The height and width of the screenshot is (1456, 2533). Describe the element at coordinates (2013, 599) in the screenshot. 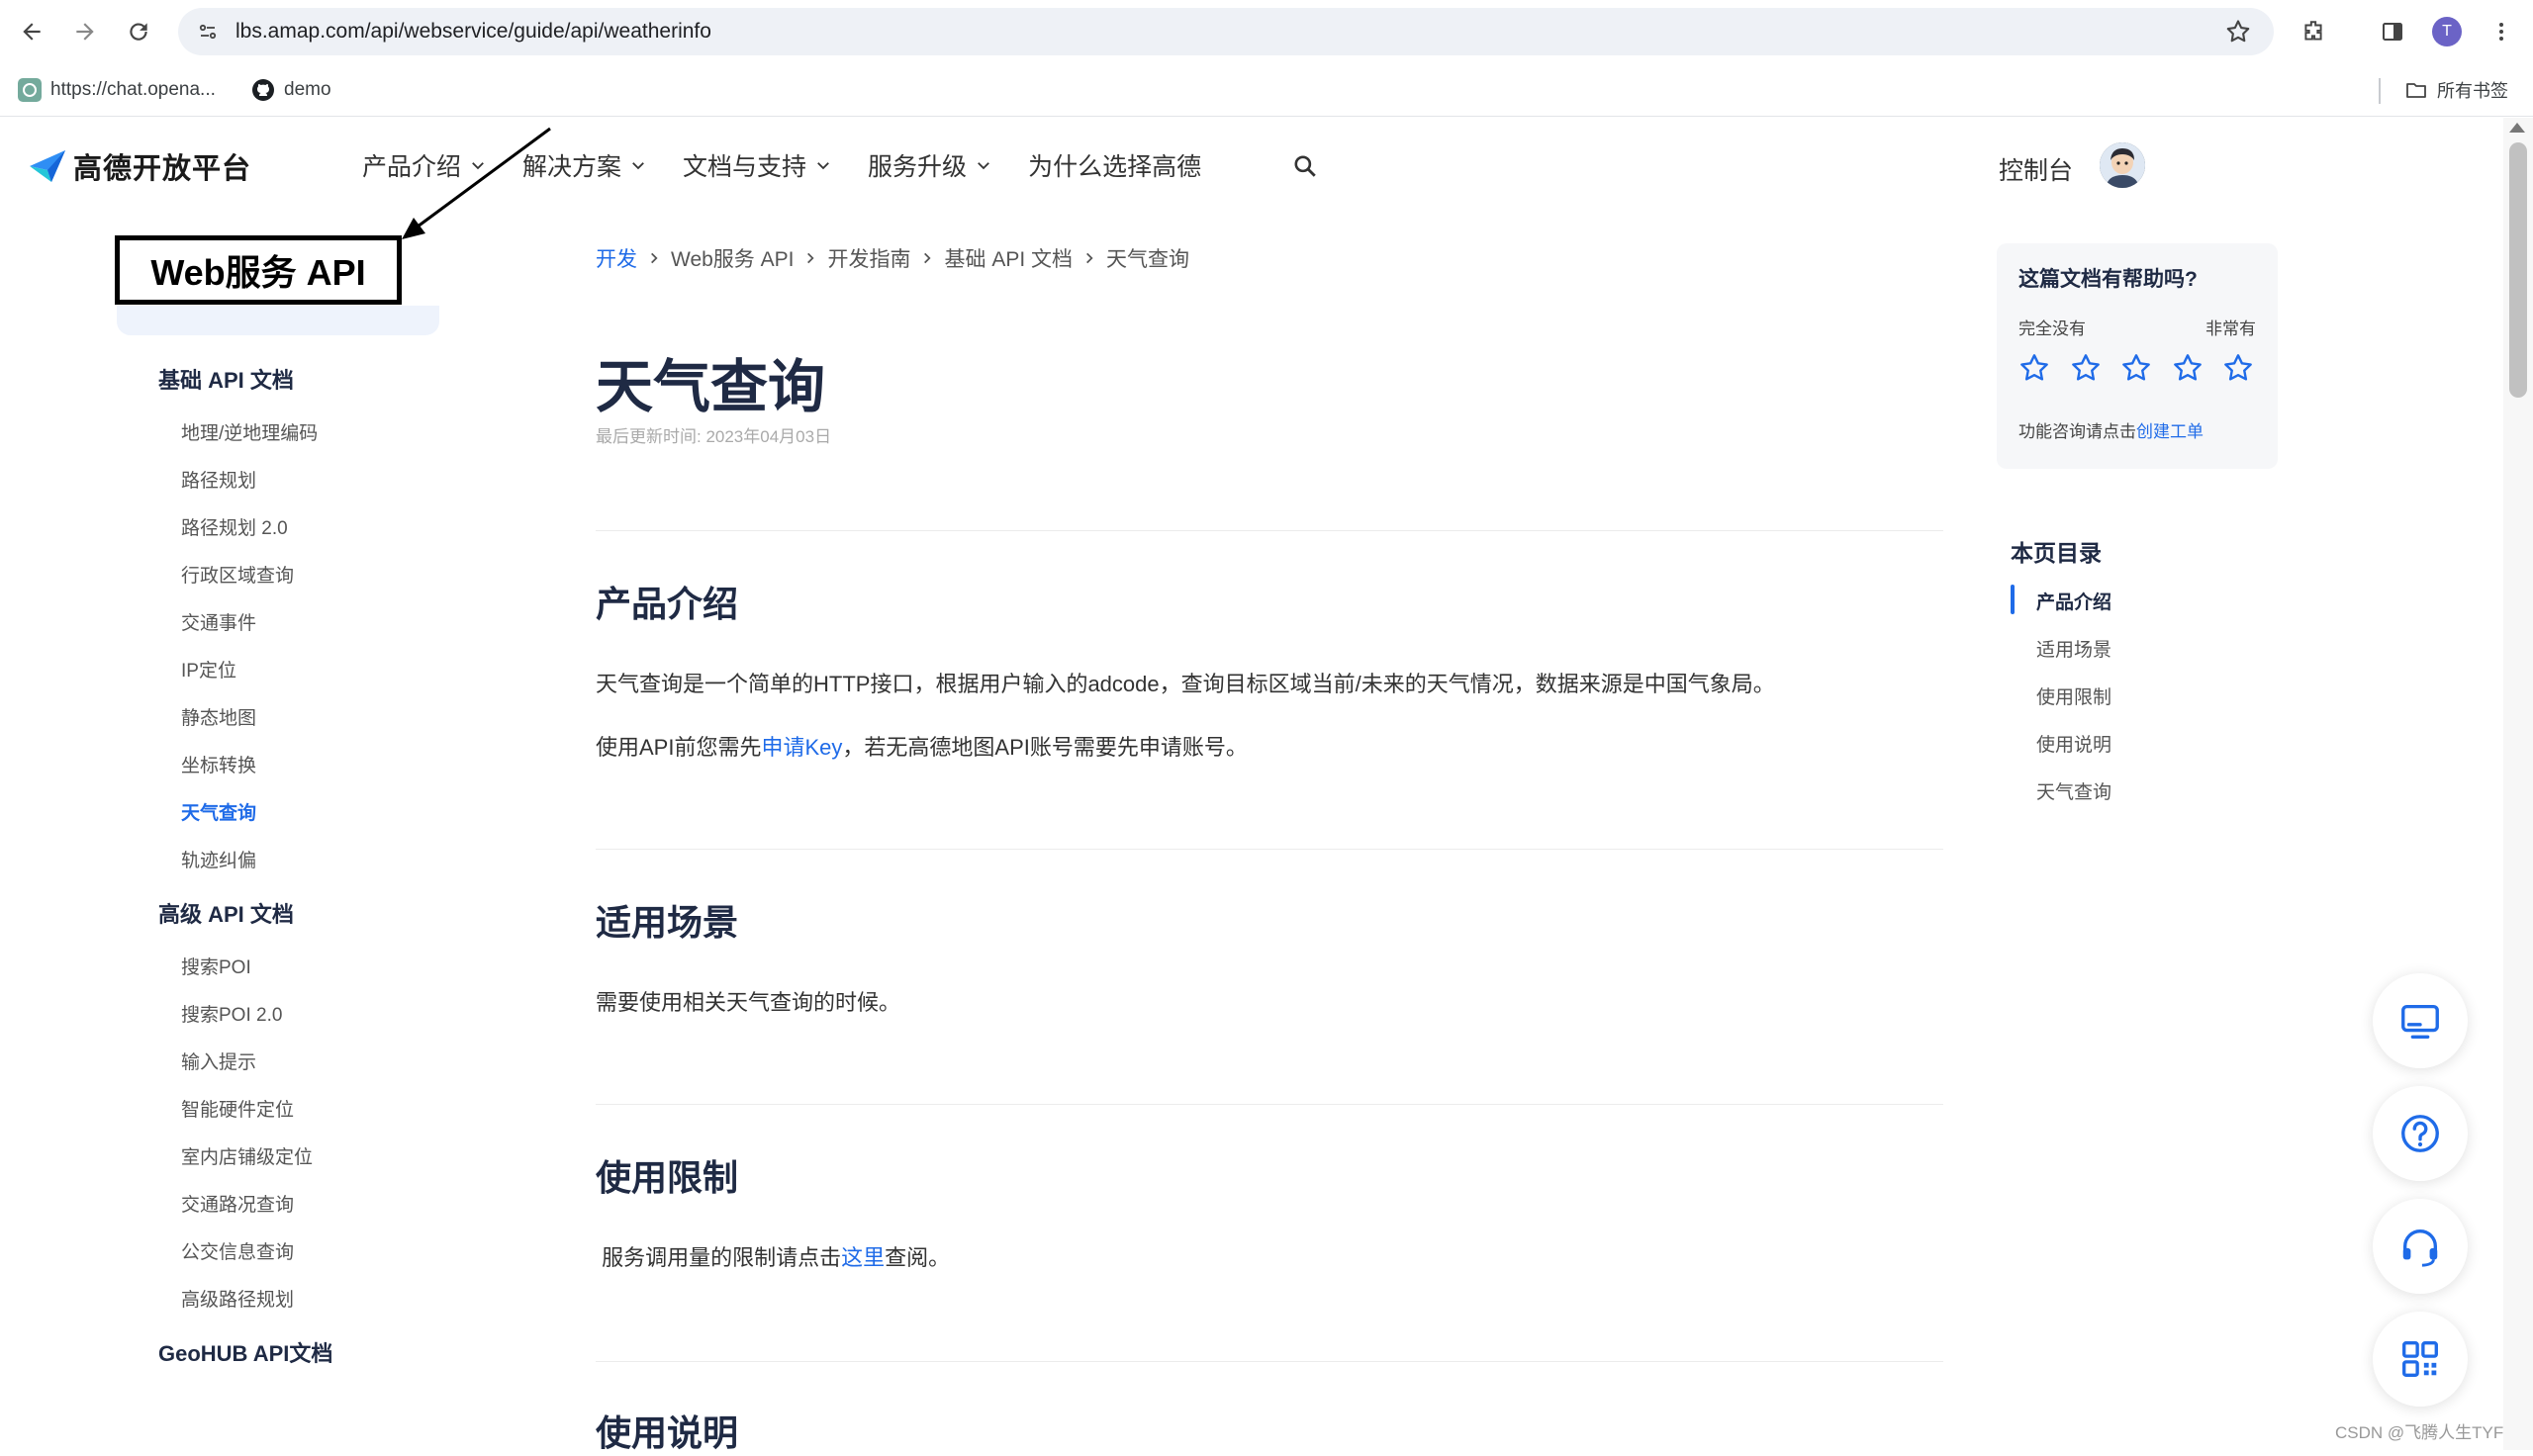

I see `toc-active-indicator` at that location.